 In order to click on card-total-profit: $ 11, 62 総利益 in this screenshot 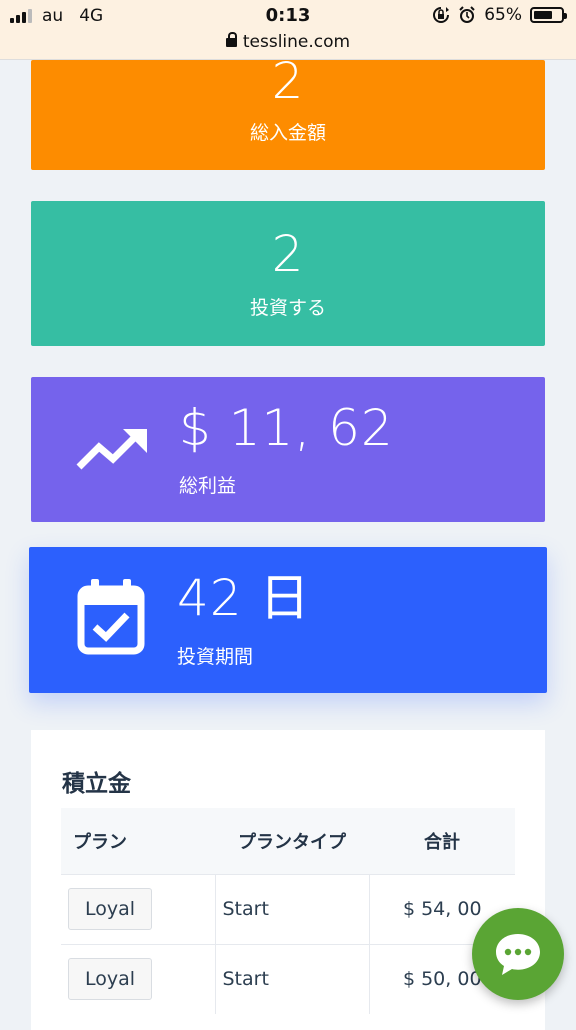, I will do `click(288, 449)`.